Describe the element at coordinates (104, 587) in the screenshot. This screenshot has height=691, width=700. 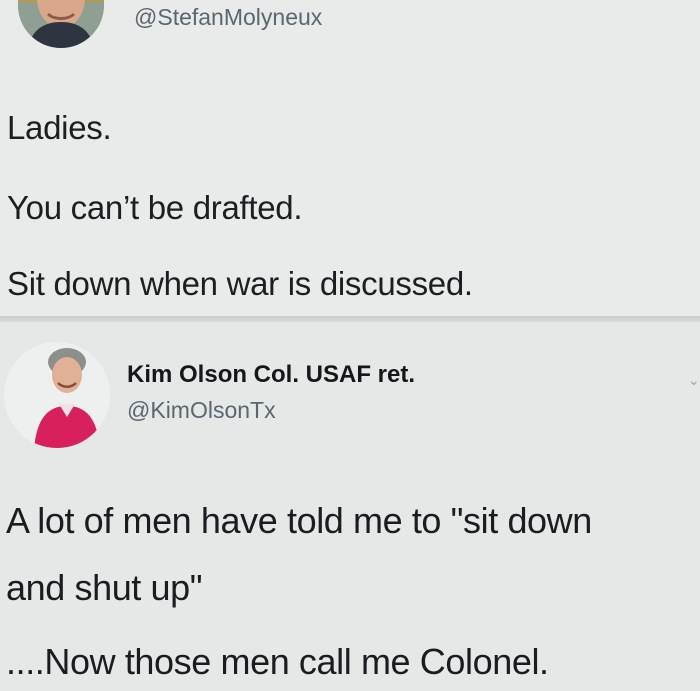
I see `tweet-line: and shut up"` at that location.